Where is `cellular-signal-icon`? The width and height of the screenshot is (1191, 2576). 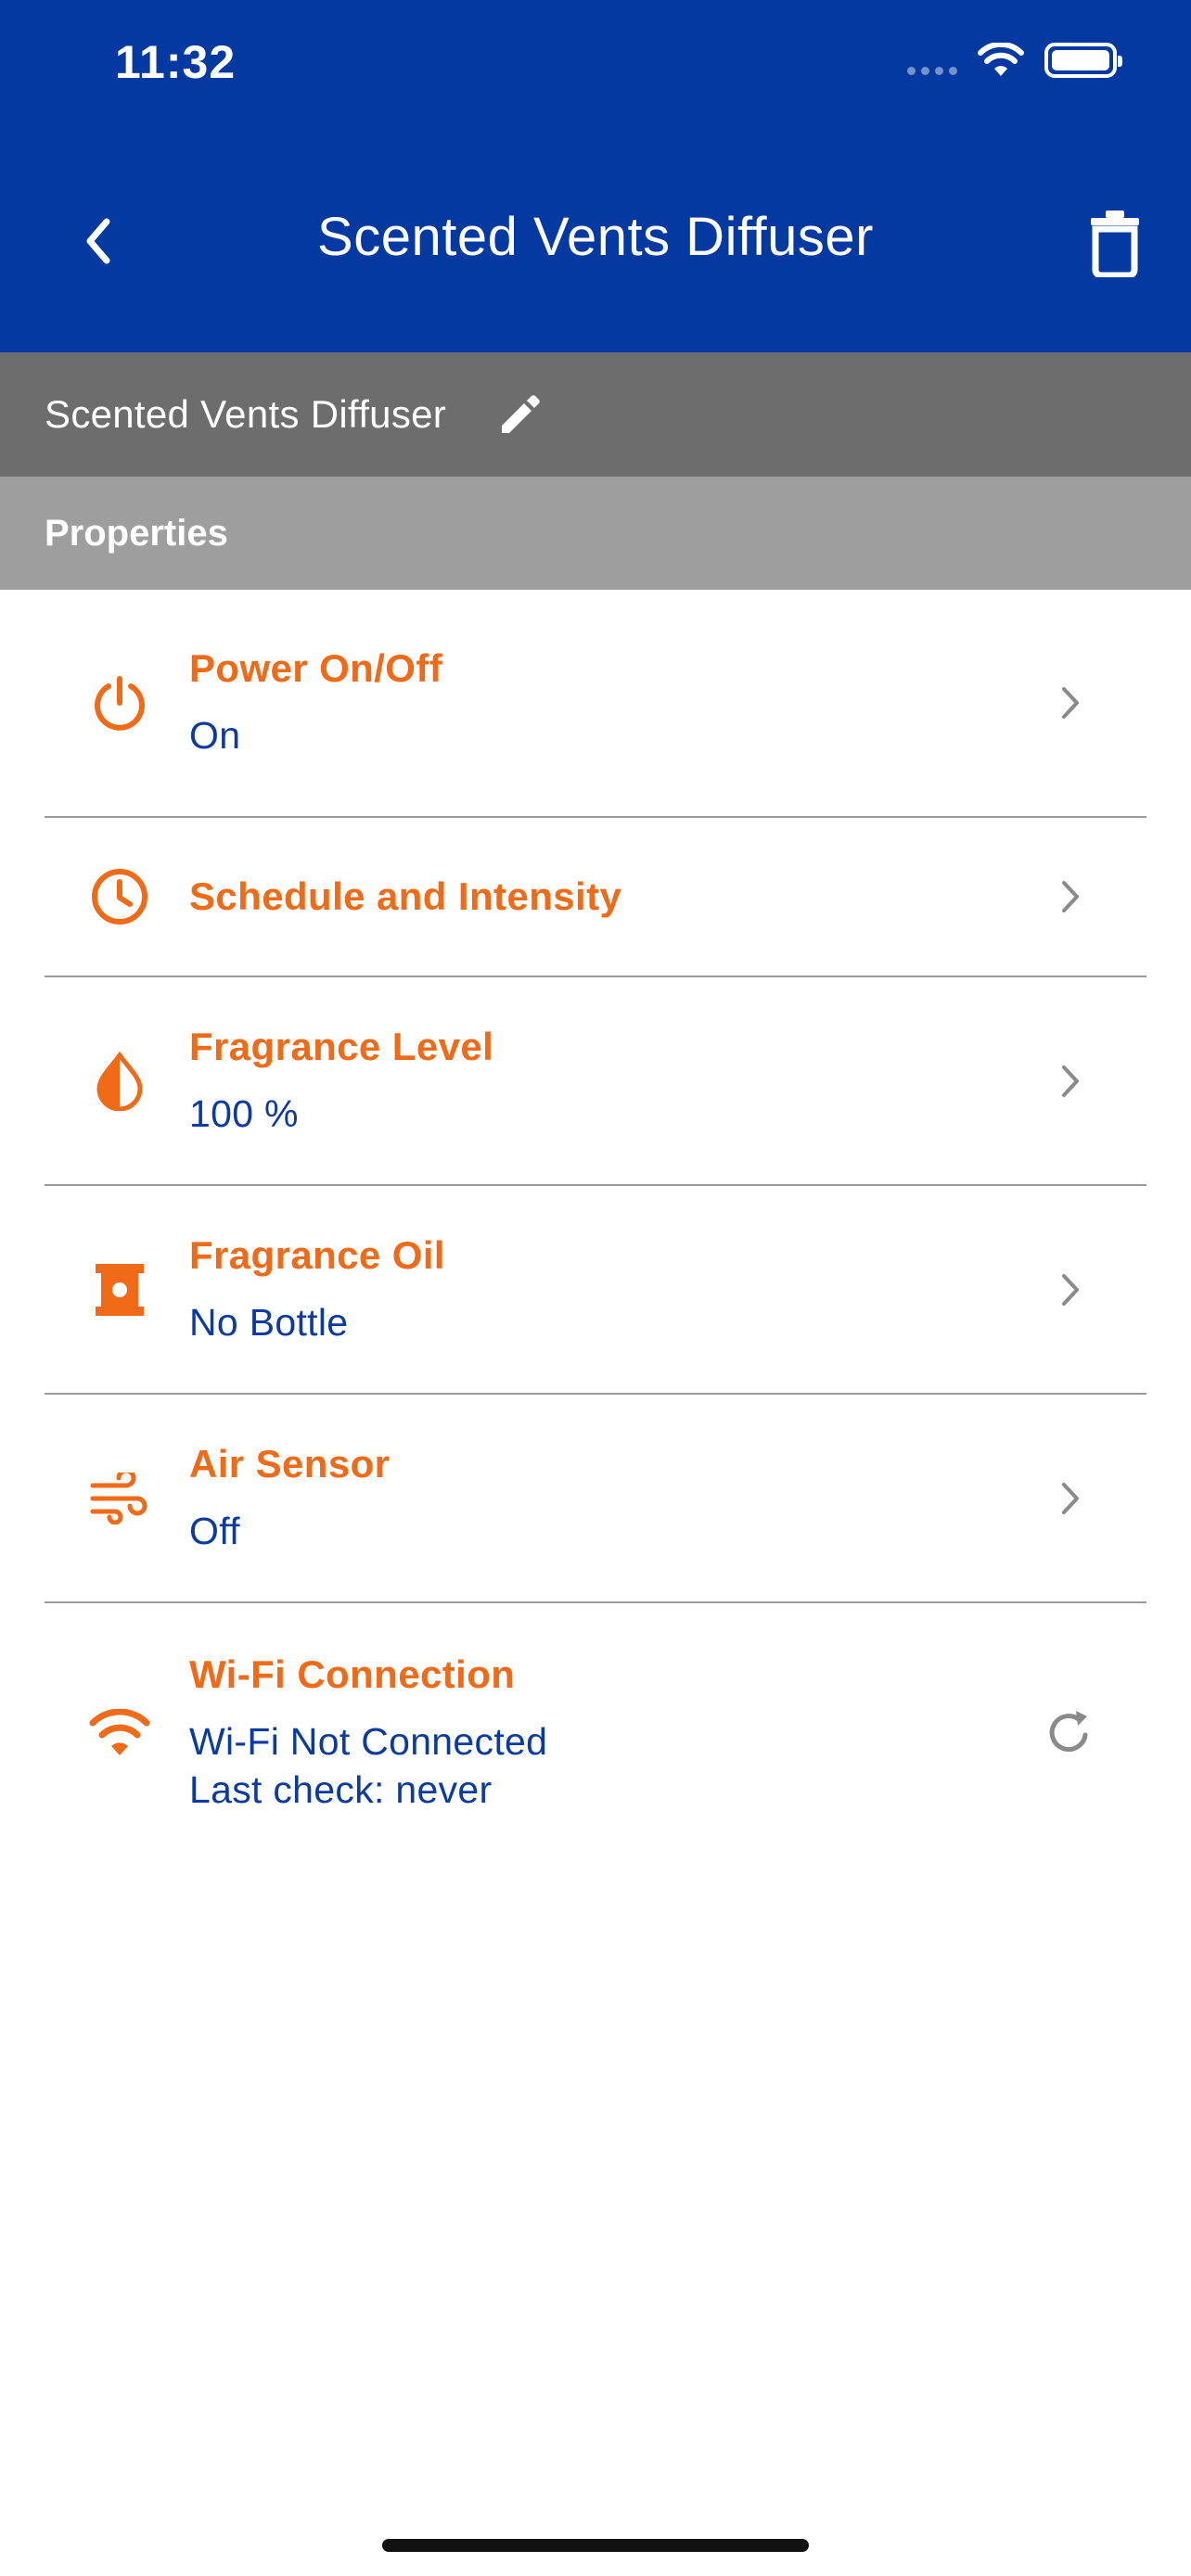 cellular-signal-icon is located at coordinates (932, 71).